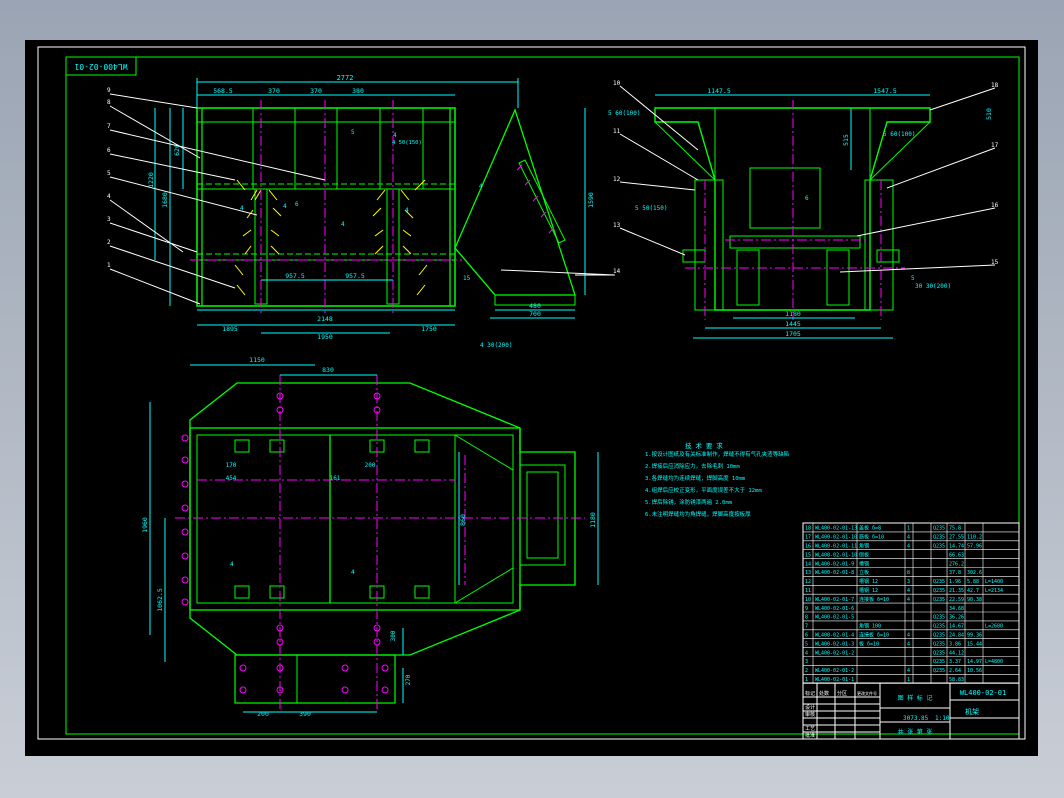 The image size is (1064, 798). Describe the element at coordinates (884, 618) in the screenshot. I see `bom-row: 8 WL400-02-01-5 Q235 36.26` at that location.